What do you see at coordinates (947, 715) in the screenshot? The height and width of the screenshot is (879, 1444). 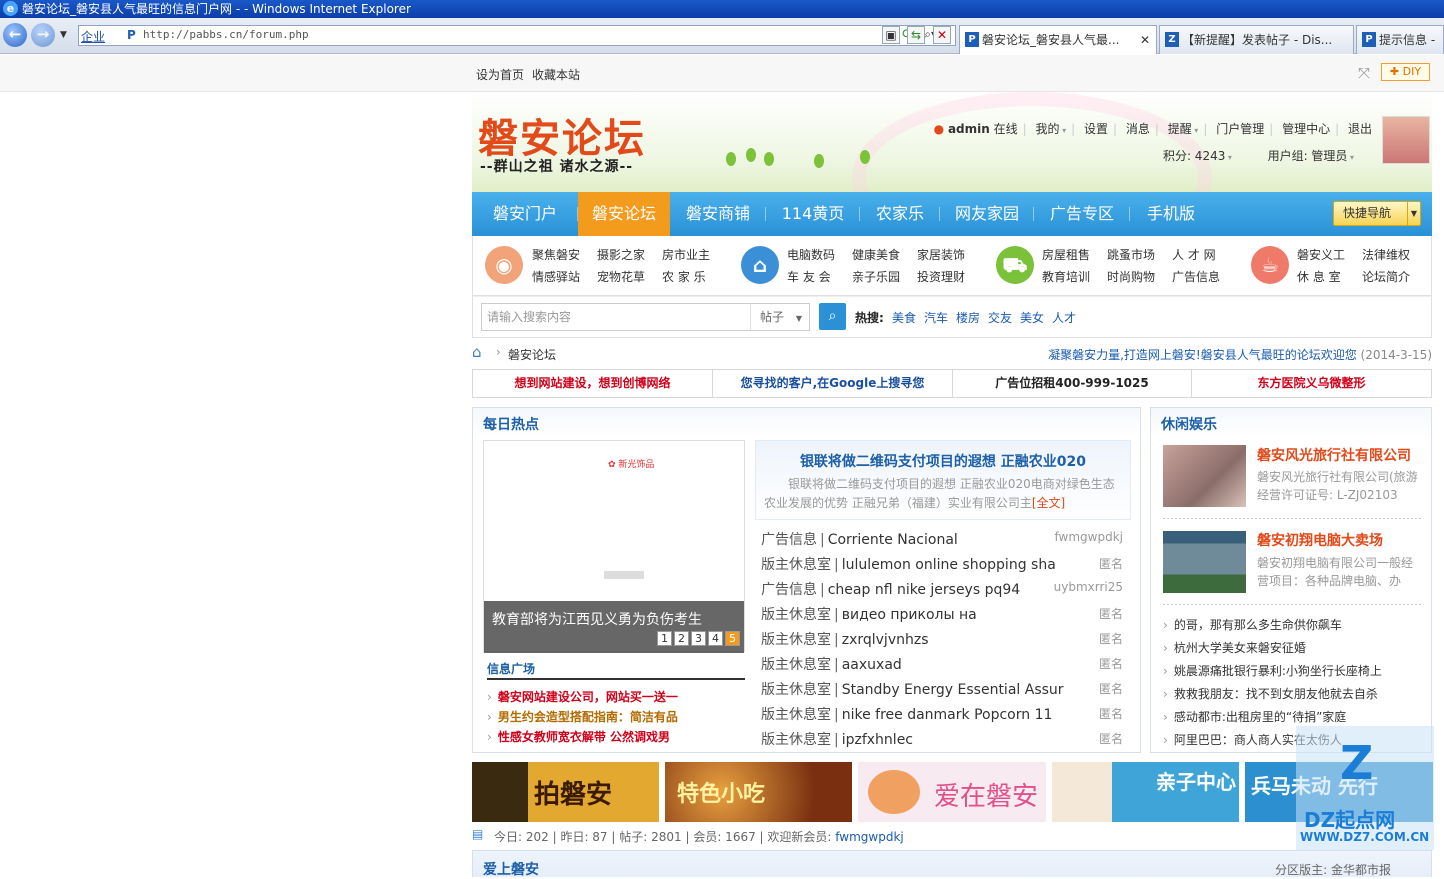 I see `post-title: nike free danmark Popcorn 11` at bounding box center [947, 715].